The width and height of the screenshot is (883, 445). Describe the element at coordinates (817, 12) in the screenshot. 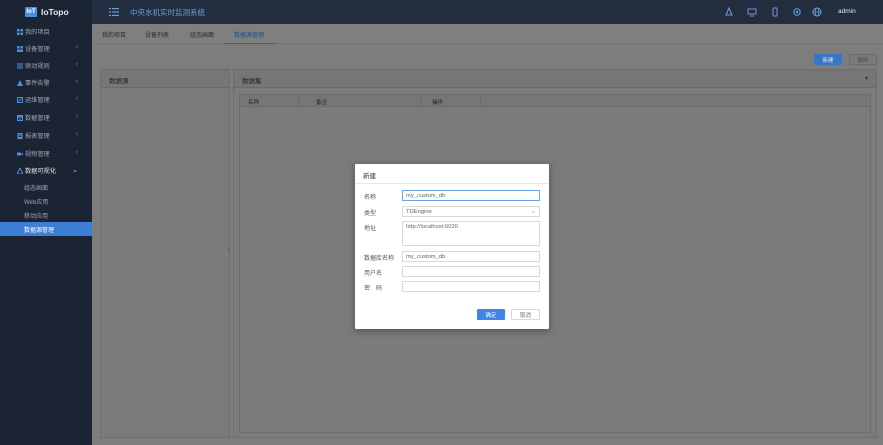

I see `globe-icon` at that location.